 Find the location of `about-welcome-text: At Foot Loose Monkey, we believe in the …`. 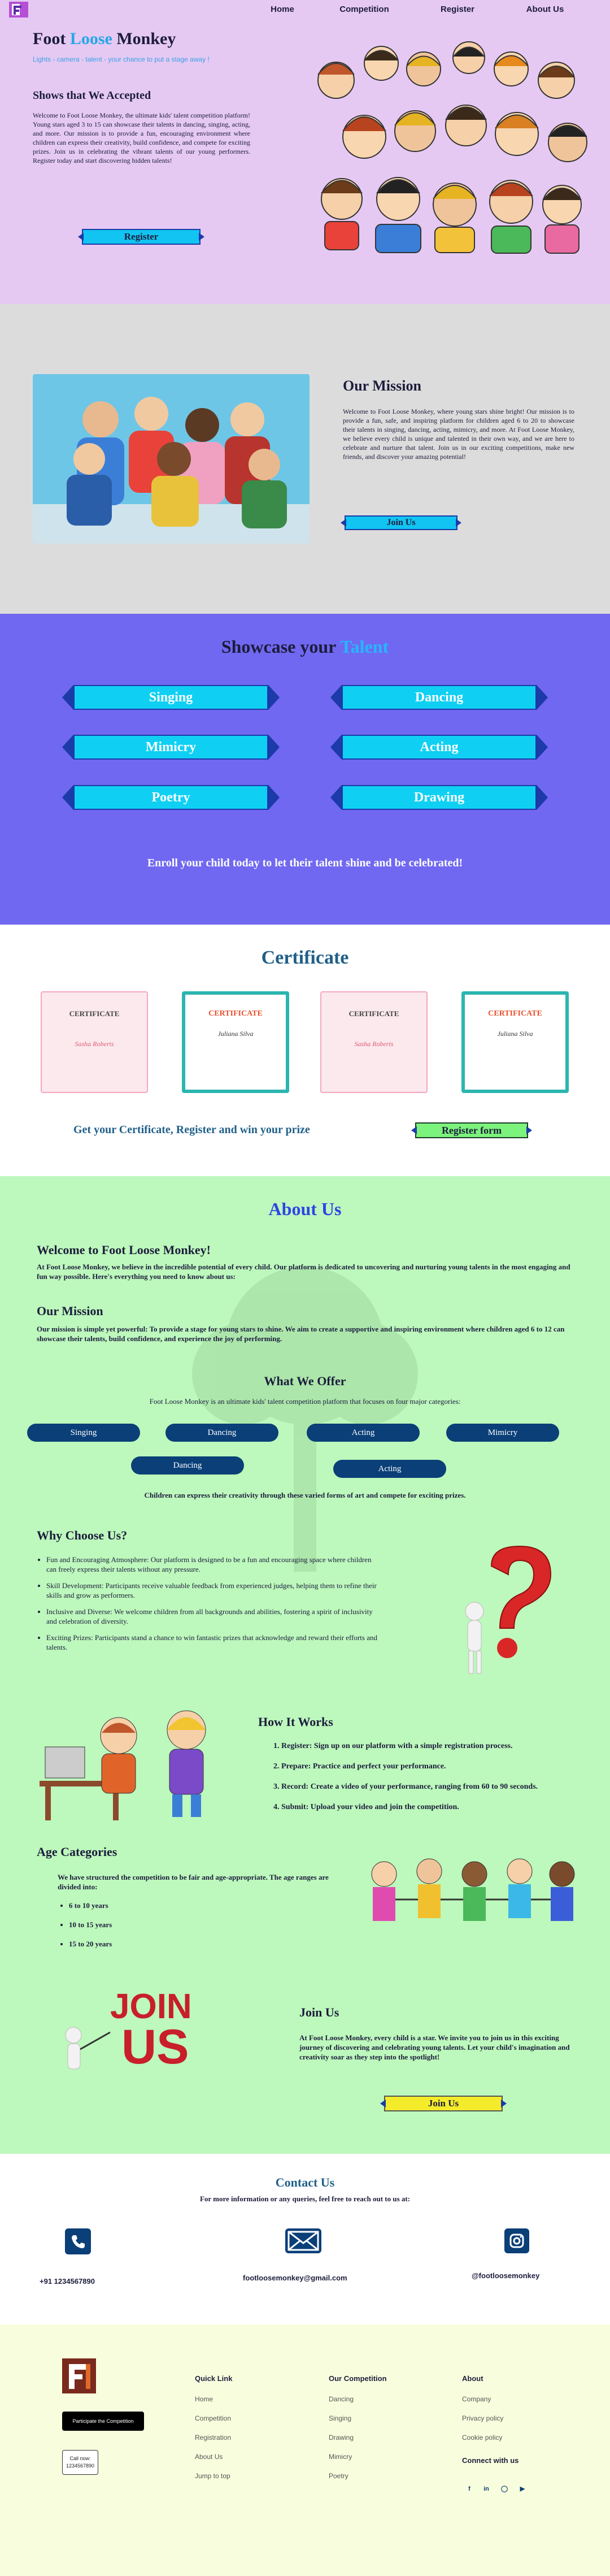

about-welcome-text: At Foot Loose Monkey, we believe in the … is located at coordinates (303, 1272).